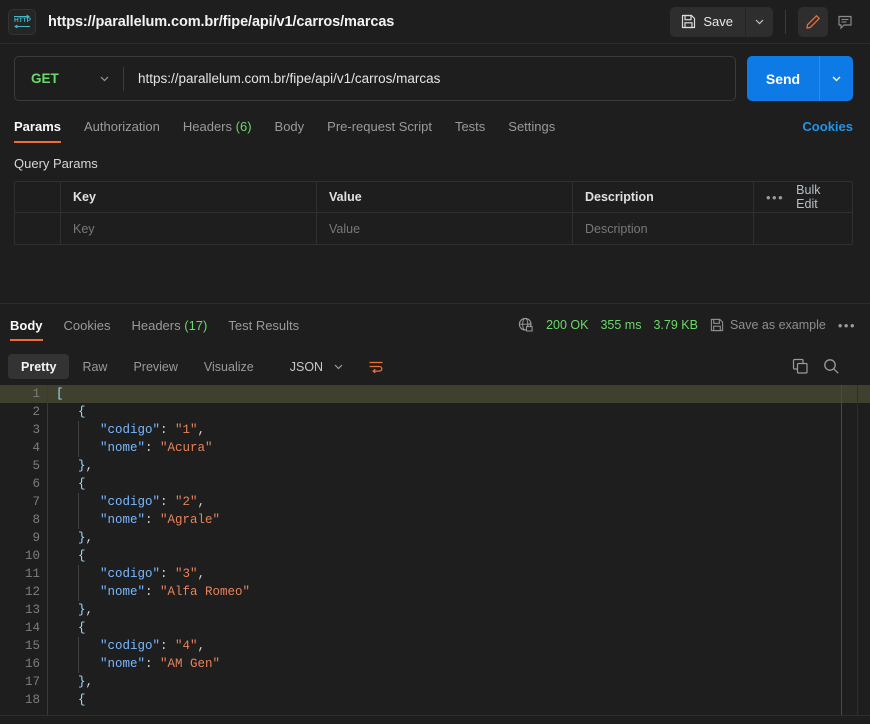 The image size is (870, 724). I want to click on tab-pre-request-script: Pre-request Script, so click(386, 131).